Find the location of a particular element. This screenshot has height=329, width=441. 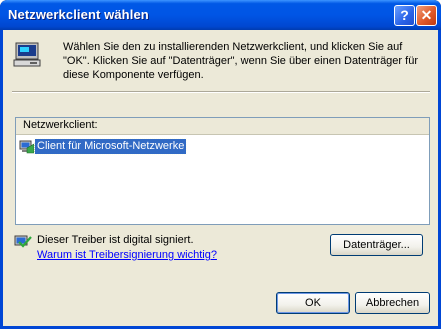

ok-button: OK is located at coordinates (313, 303).